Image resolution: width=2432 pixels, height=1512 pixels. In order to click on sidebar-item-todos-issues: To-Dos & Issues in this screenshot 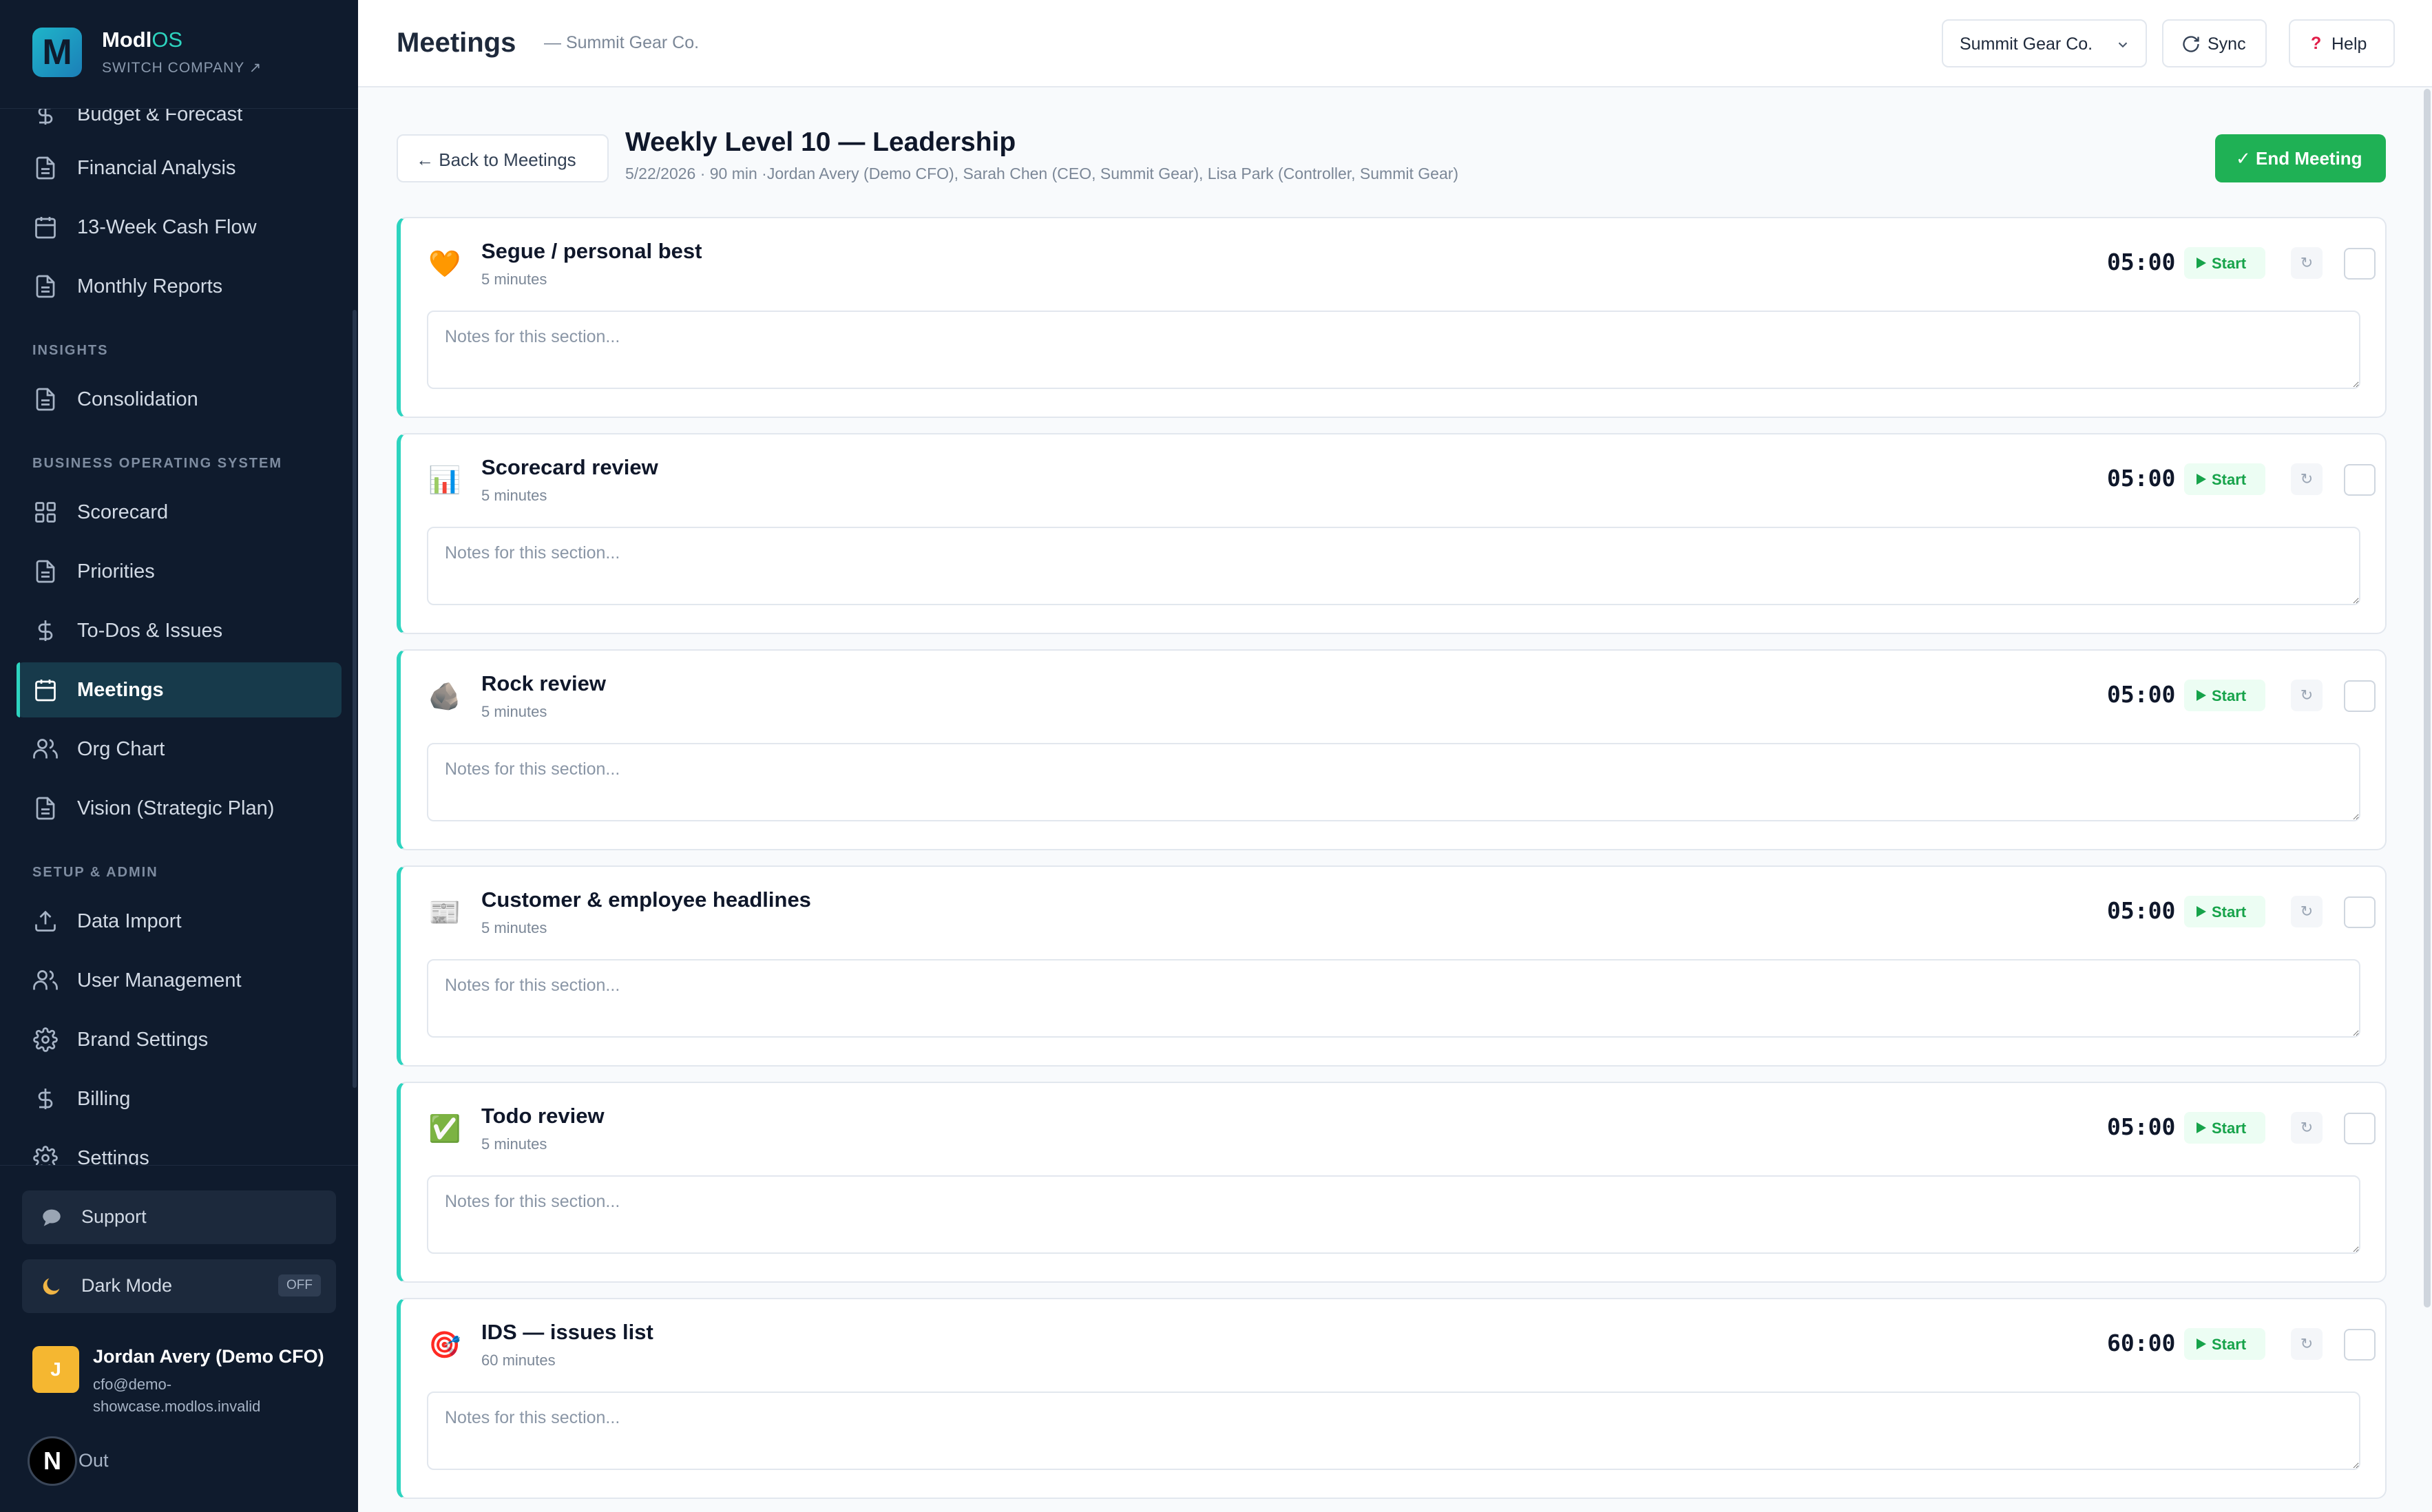, I will do `click(179, 630)`.